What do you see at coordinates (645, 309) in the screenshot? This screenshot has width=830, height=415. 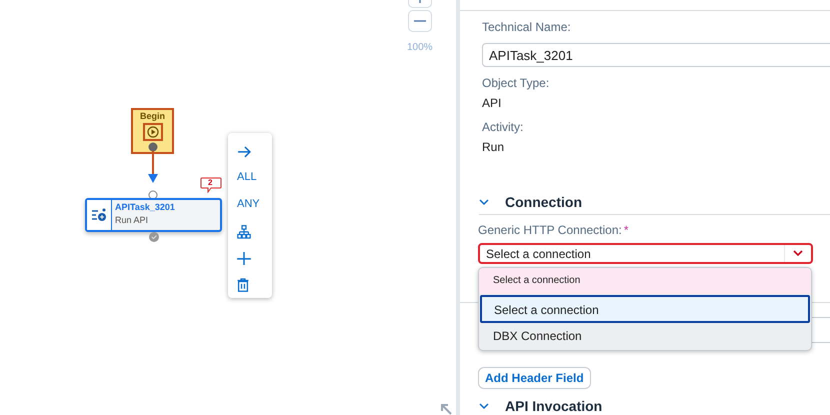 I see `dropdown-option: Select a connection` at bounding box center [645, 309].